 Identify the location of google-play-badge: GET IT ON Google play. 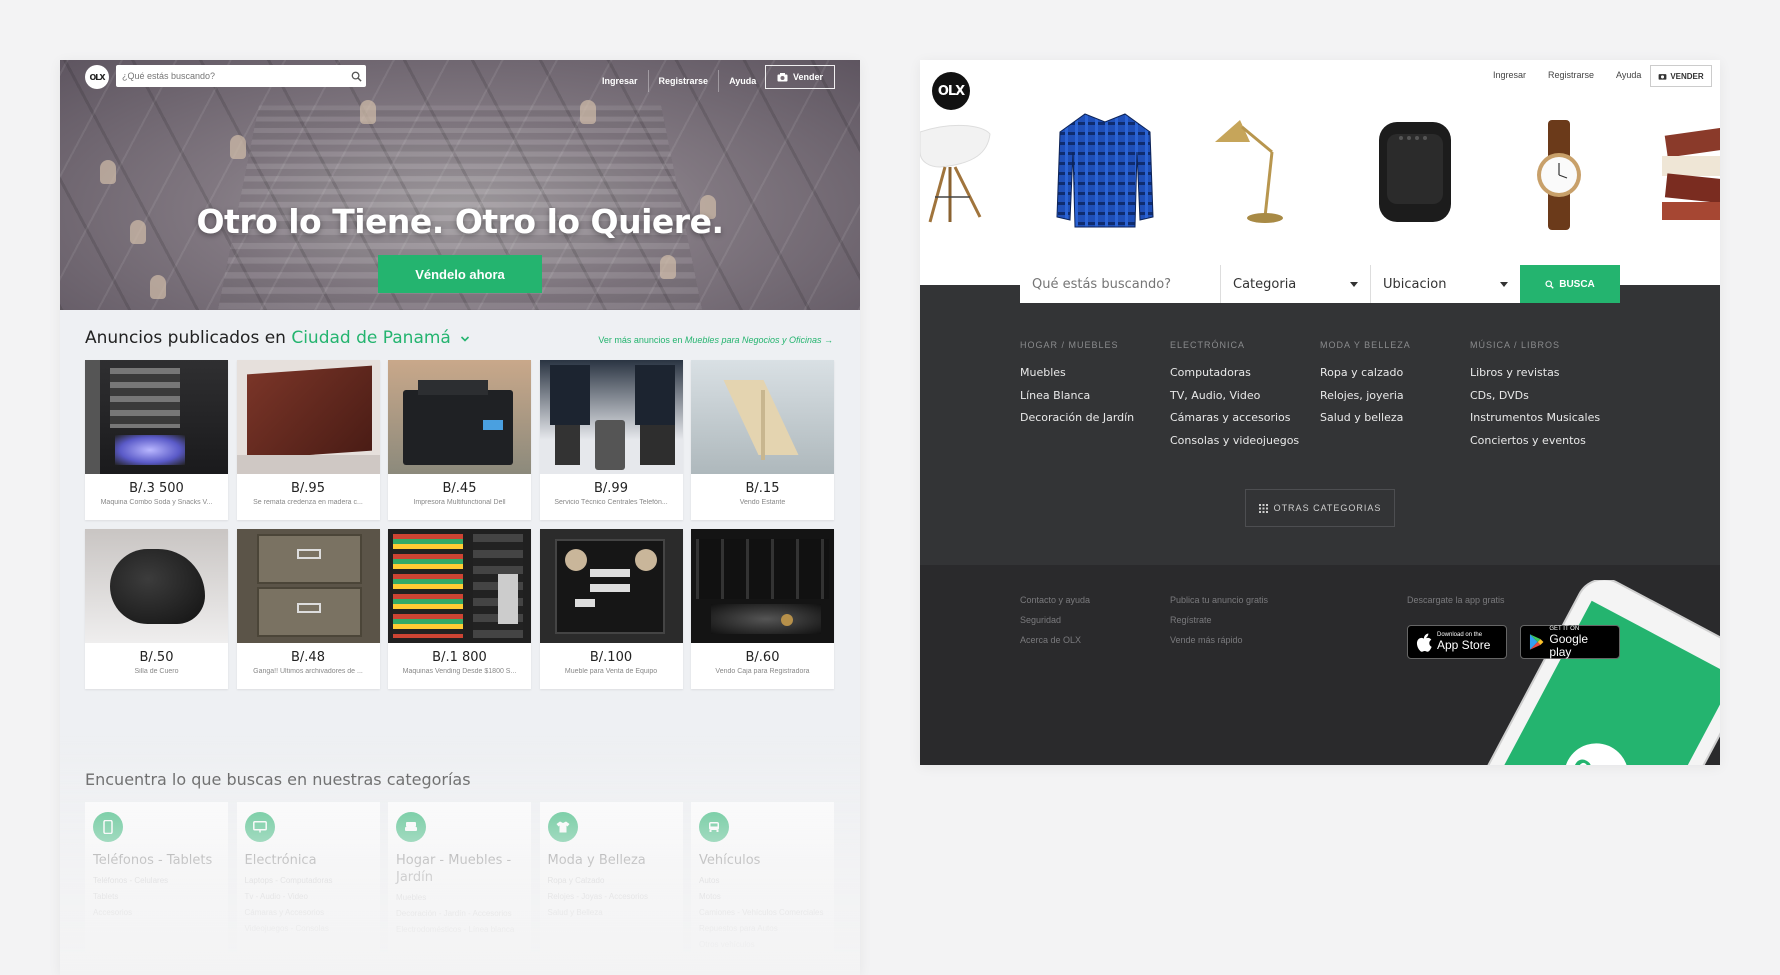
(1570, 642).